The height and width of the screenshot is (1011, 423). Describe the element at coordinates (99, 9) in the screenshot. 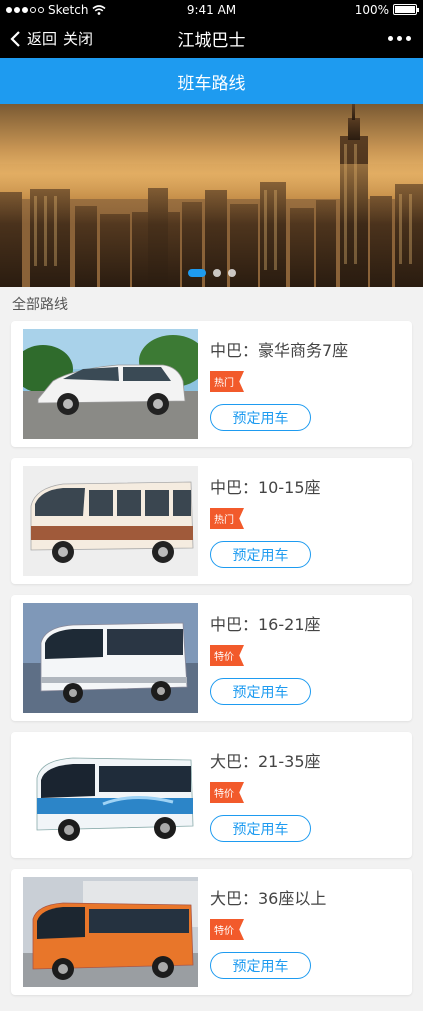

I see `wifi-icon` at that location.